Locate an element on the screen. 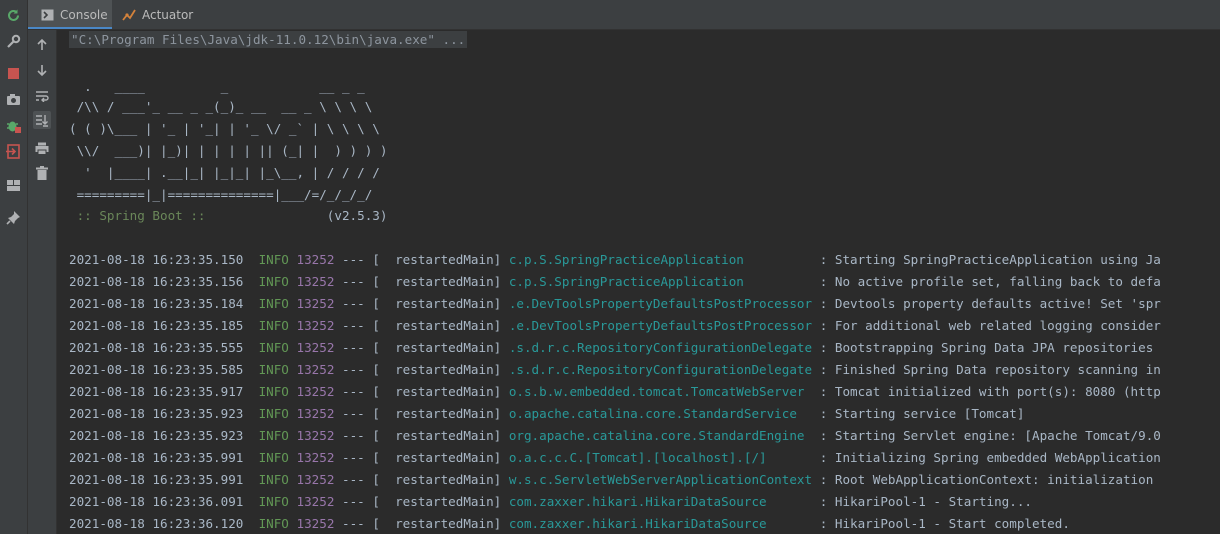 The width and height of the screenshot is (1220, 534). scroll-to-end-icon is located at coordinates (42, 120).